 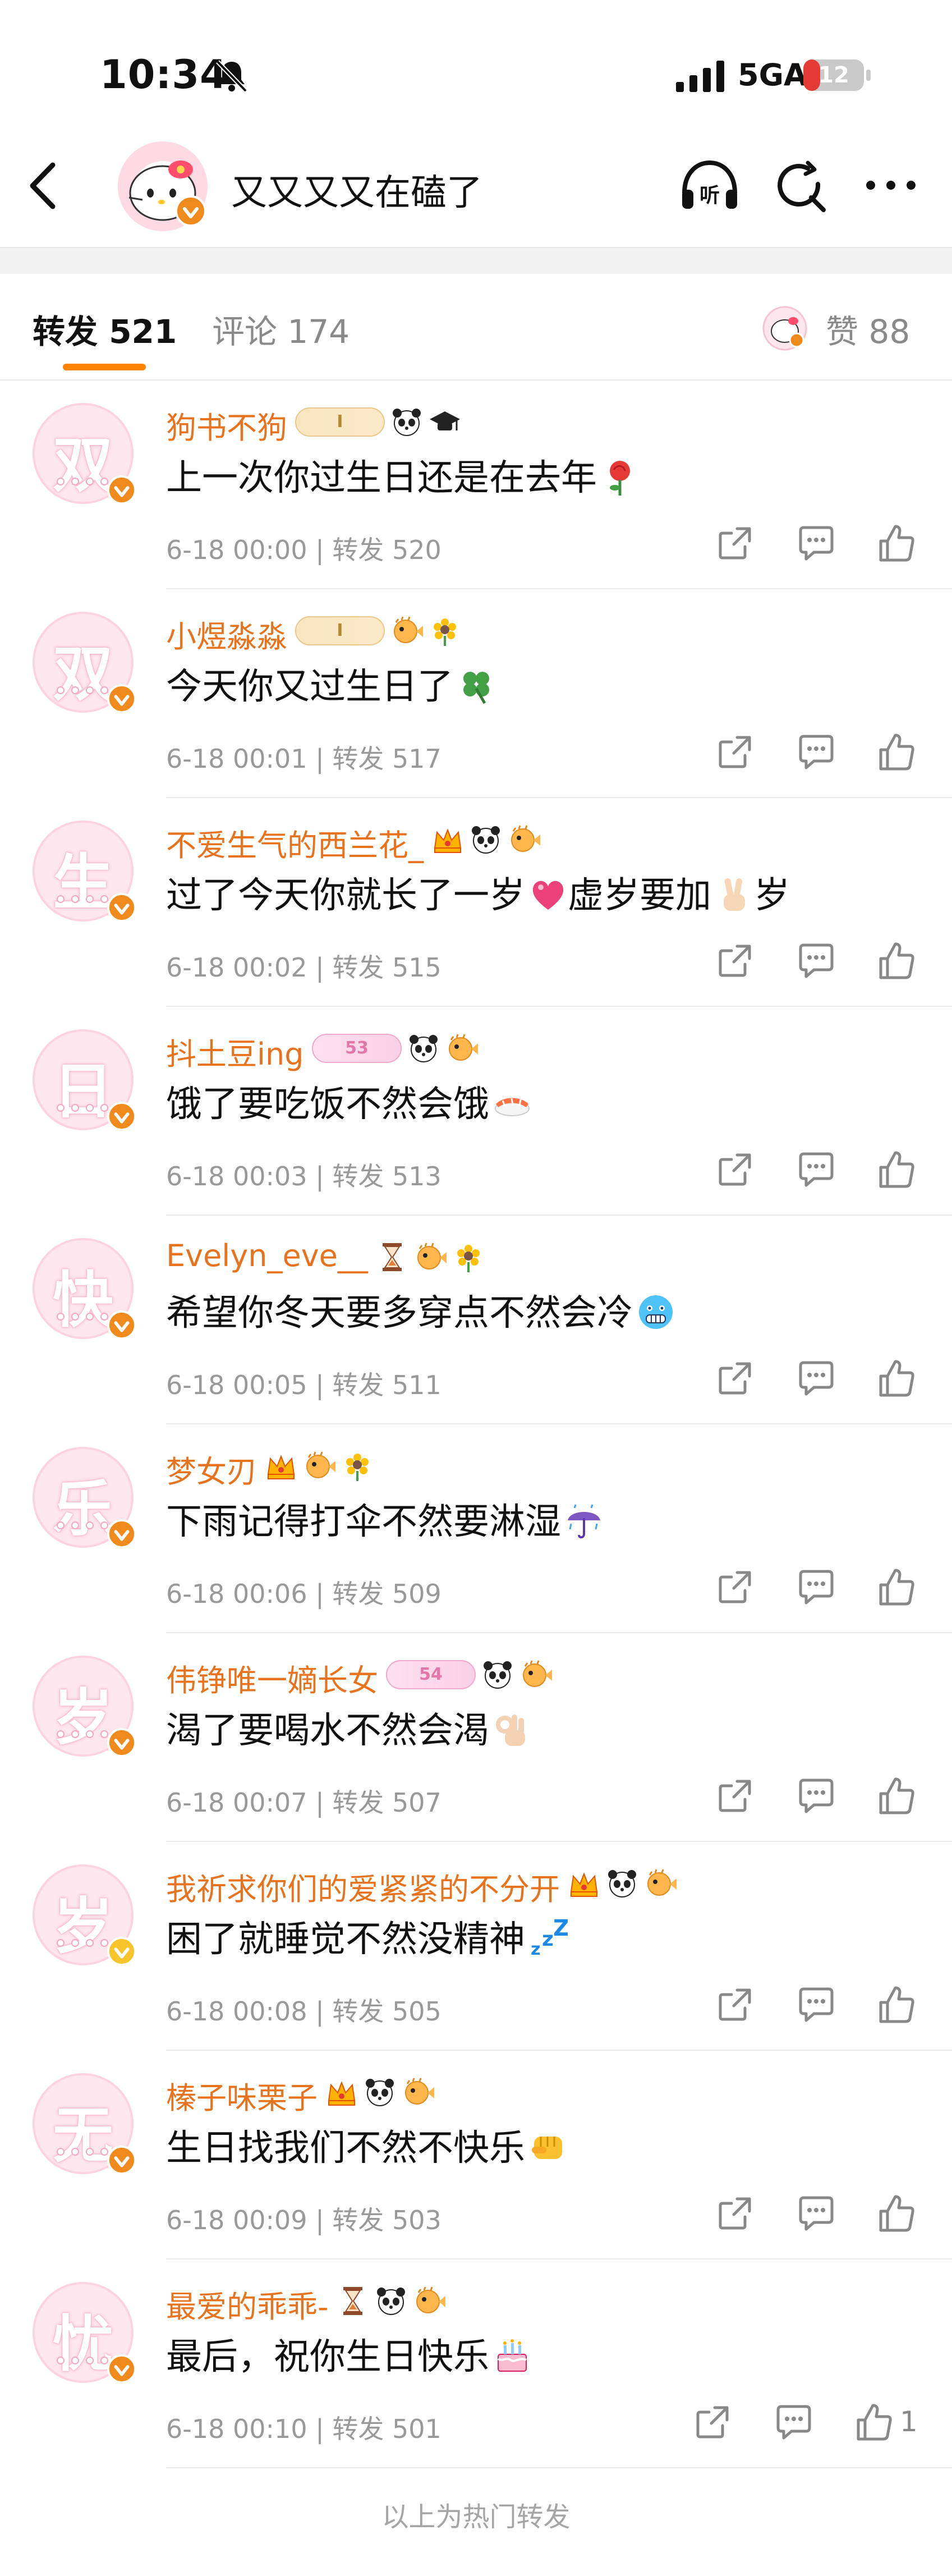 I want to click on sunflower-icon, so click(x=445, y=631).